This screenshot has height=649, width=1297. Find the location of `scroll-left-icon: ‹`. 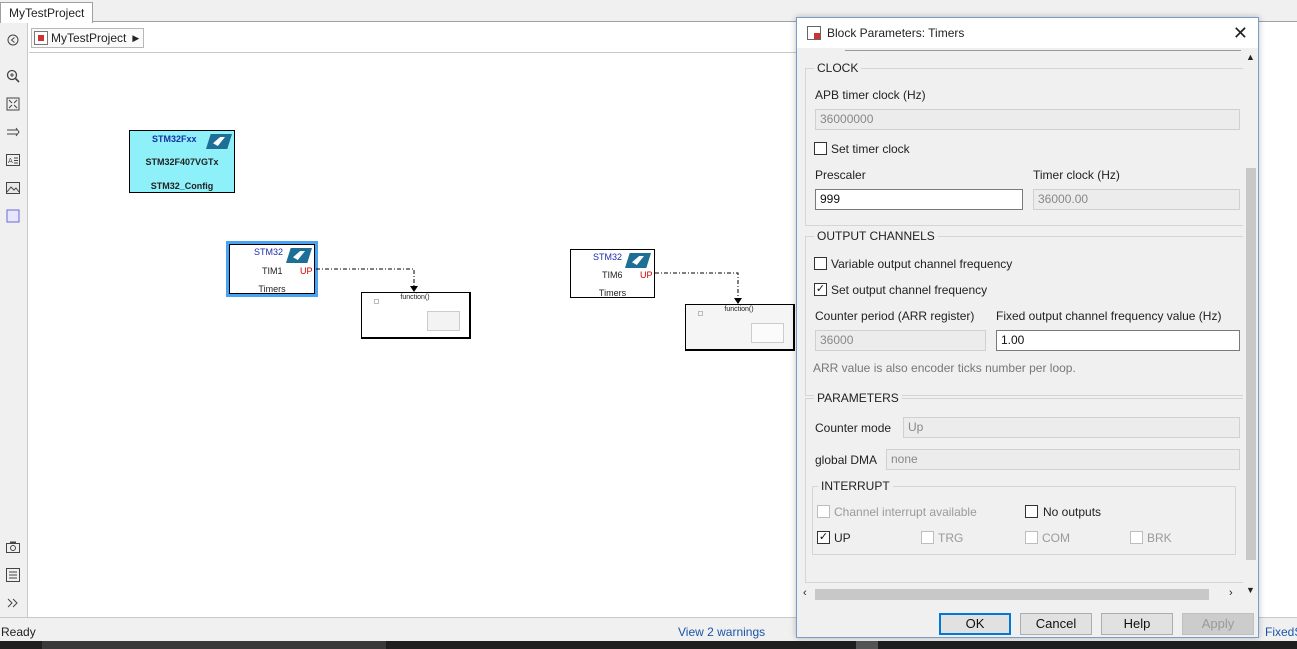

scroll-left-icon: ‹ is located at coordinates (805, 593).